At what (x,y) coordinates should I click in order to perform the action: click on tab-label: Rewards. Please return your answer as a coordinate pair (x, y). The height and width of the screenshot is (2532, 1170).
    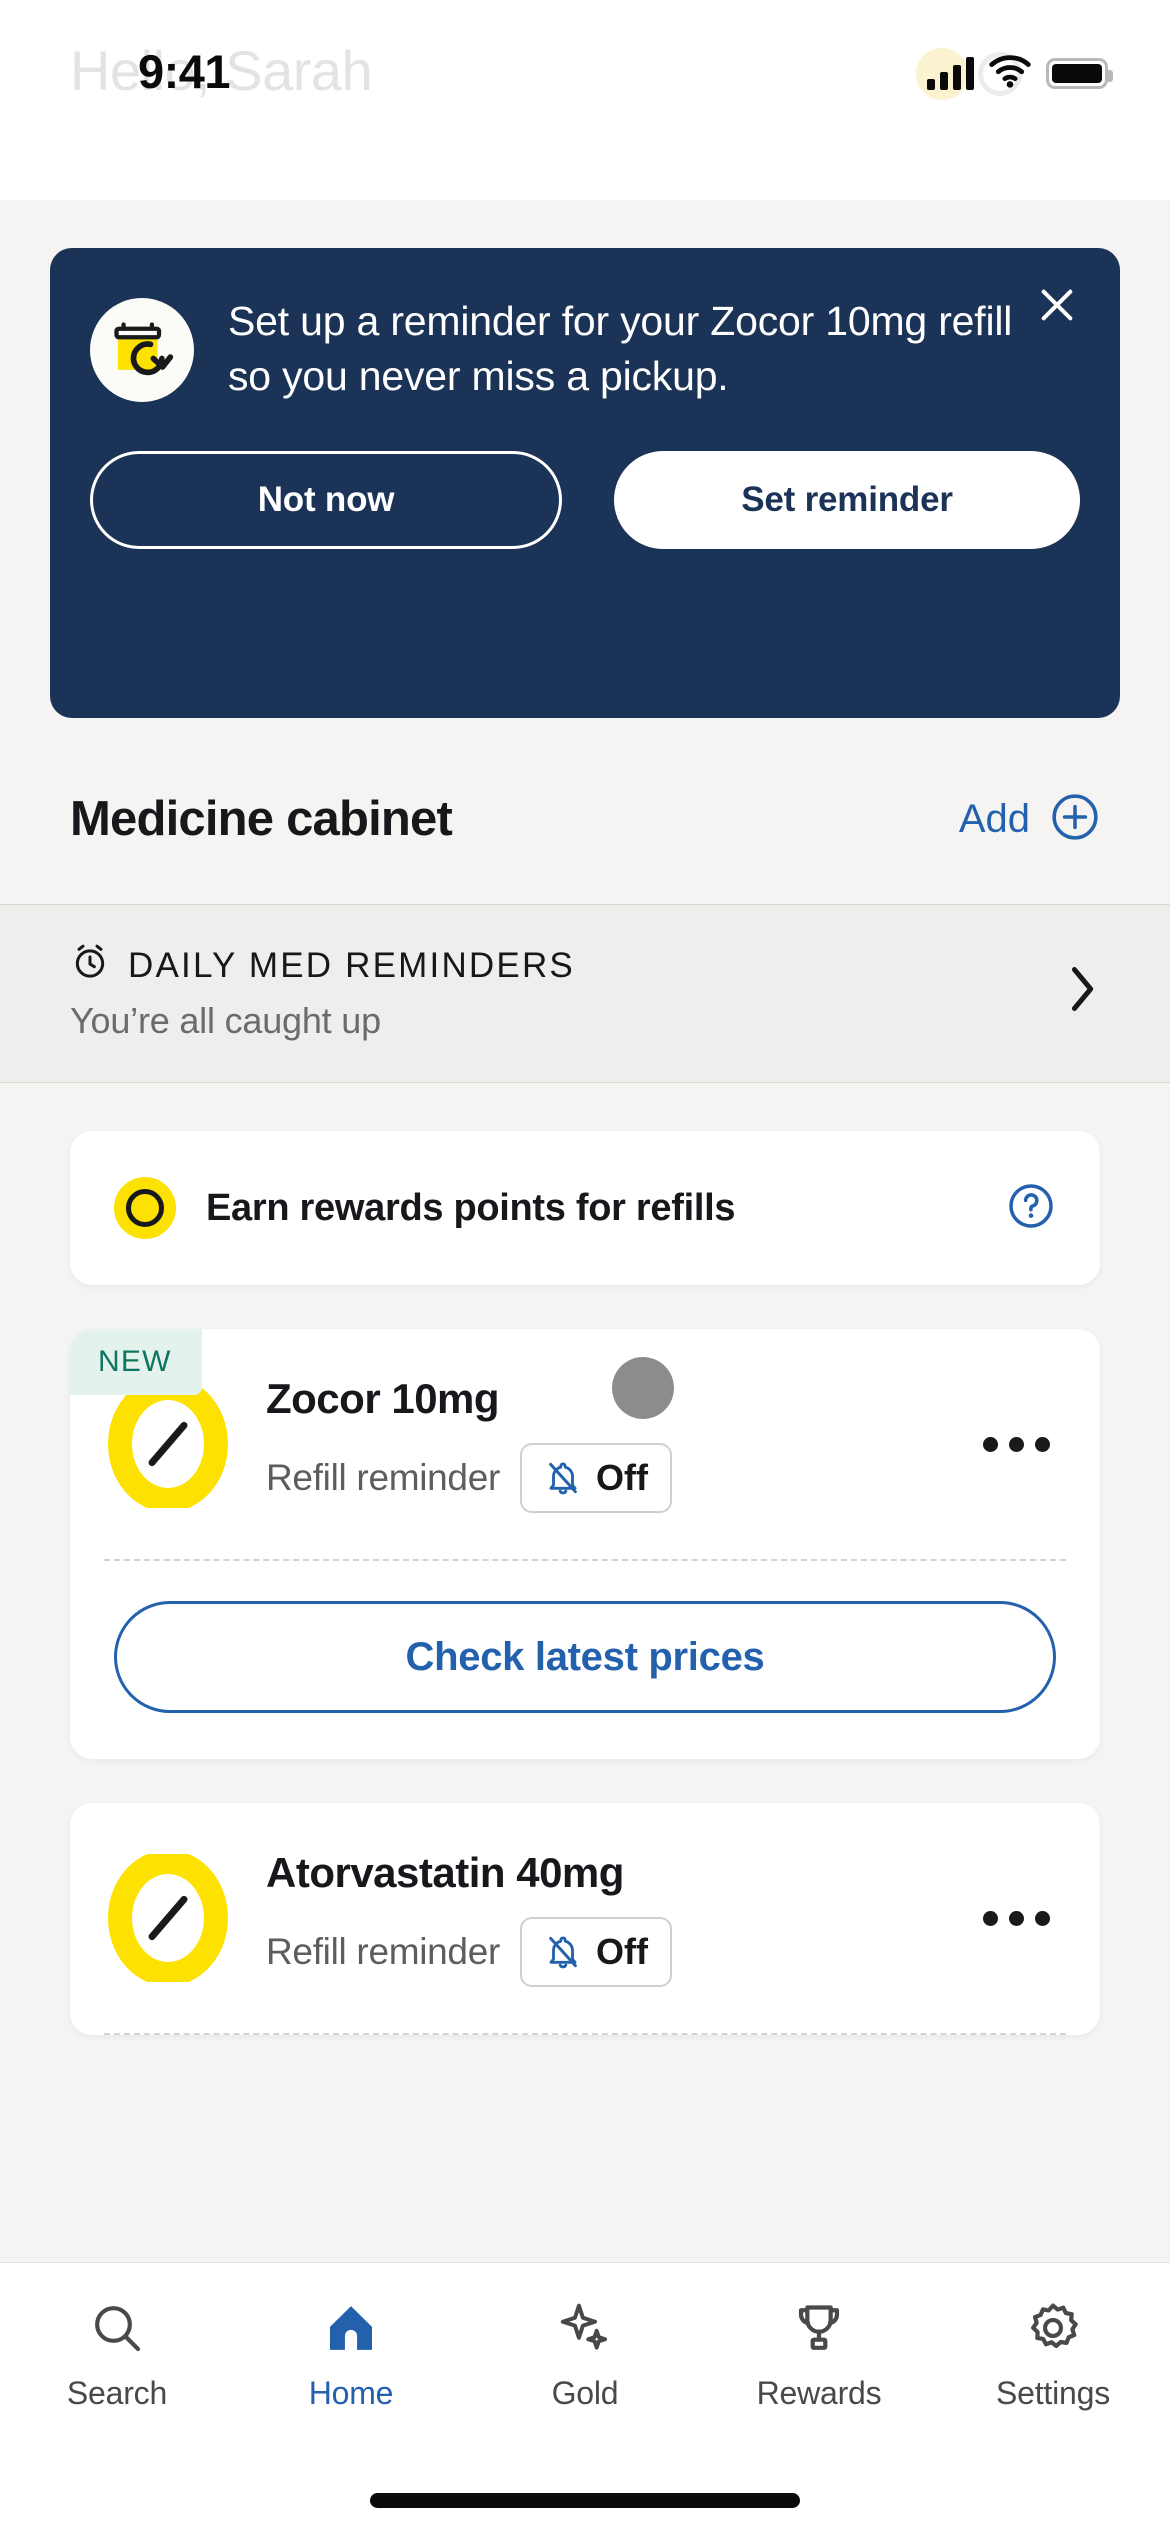
    Looking at the image, I should click on (819, 2393).